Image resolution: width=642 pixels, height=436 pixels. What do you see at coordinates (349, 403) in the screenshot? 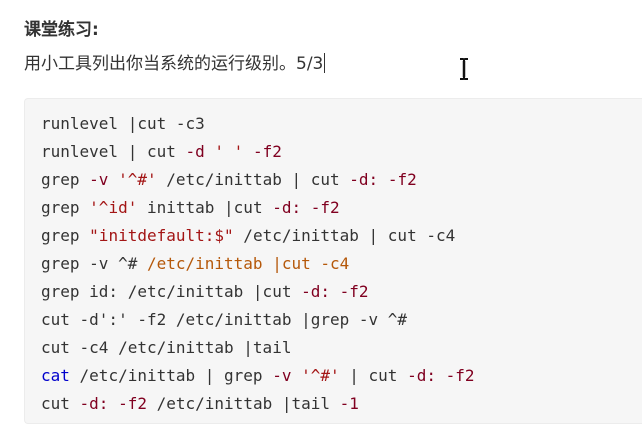
I see `code-token: -1` at bounding box center [349, 403].